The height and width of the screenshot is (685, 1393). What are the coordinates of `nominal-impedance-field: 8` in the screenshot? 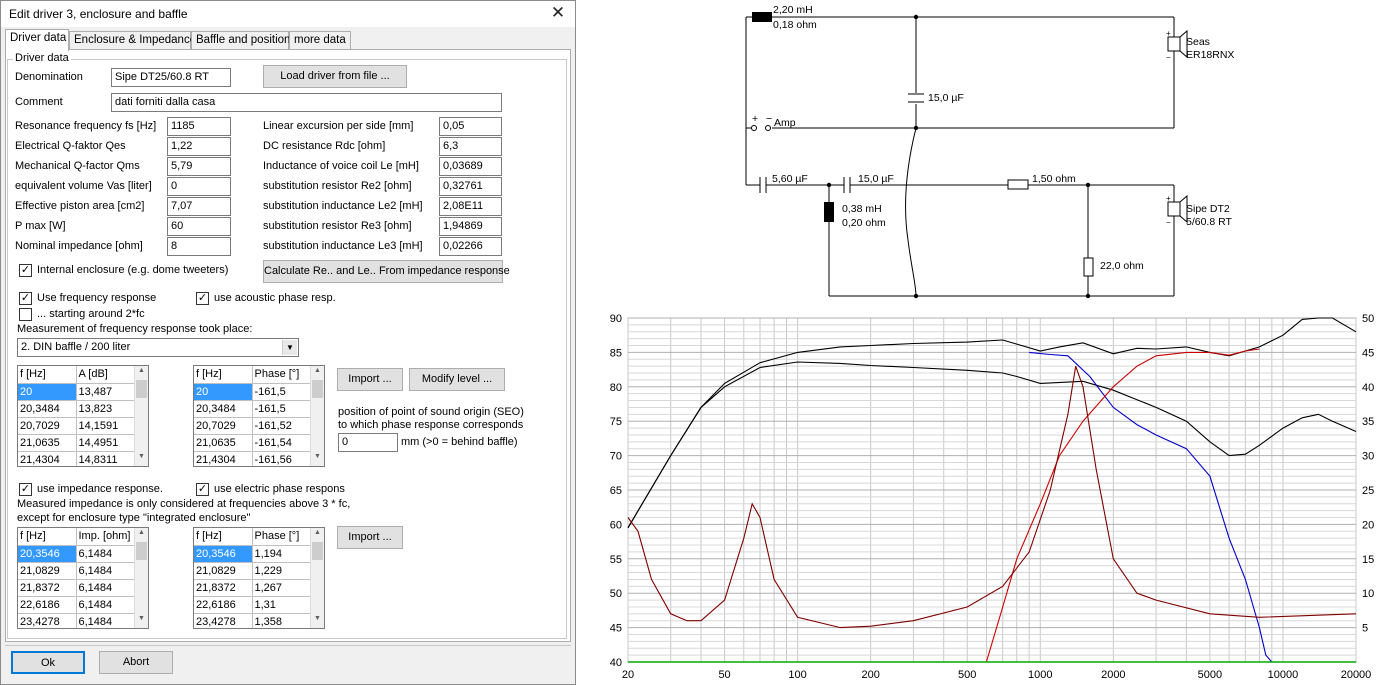 It's located at (199, 246).